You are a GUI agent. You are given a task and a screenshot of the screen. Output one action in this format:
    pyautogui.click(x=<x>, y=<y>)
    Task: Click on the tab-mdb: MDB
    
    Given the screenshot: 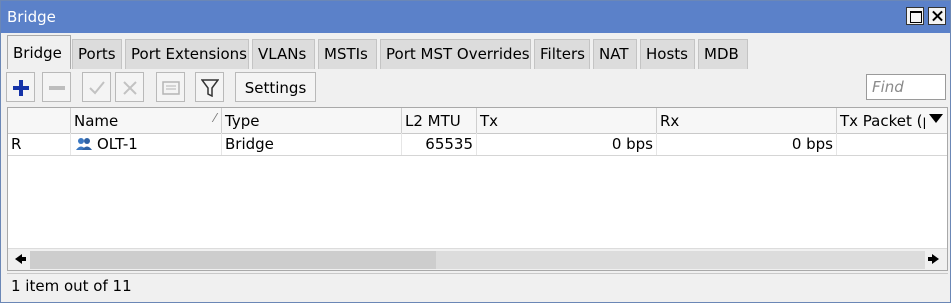 What is the action you would take?
    pyautogui.click(x=723, y=54)
    